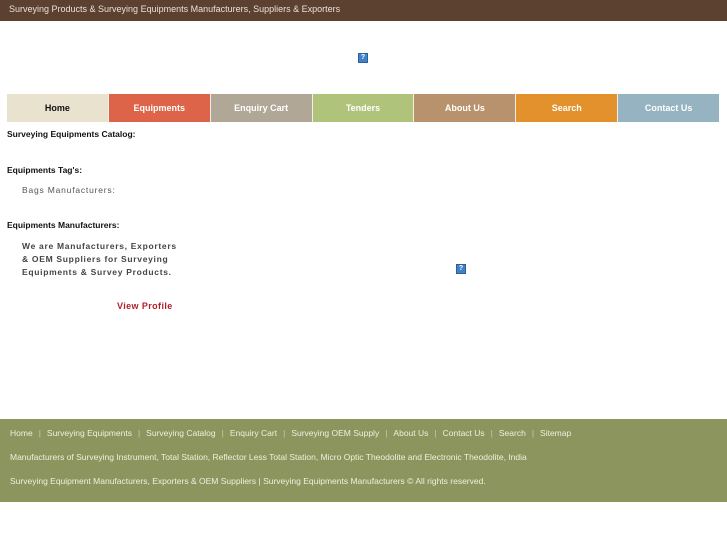  Describe the element at coordinates (45, 170) in the screenshot. I see `tags-heading: Equipments Tag's:` at that location.